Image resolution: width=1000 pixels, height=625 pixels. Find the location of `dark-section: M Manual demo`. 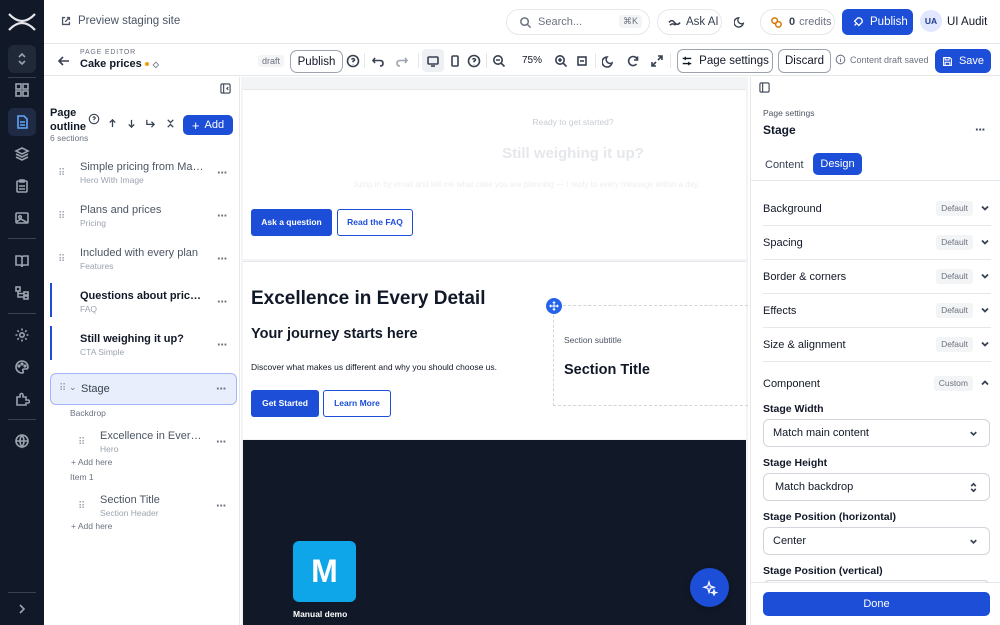

dark-section: M Manual demo is located at coordinates (494, 532).